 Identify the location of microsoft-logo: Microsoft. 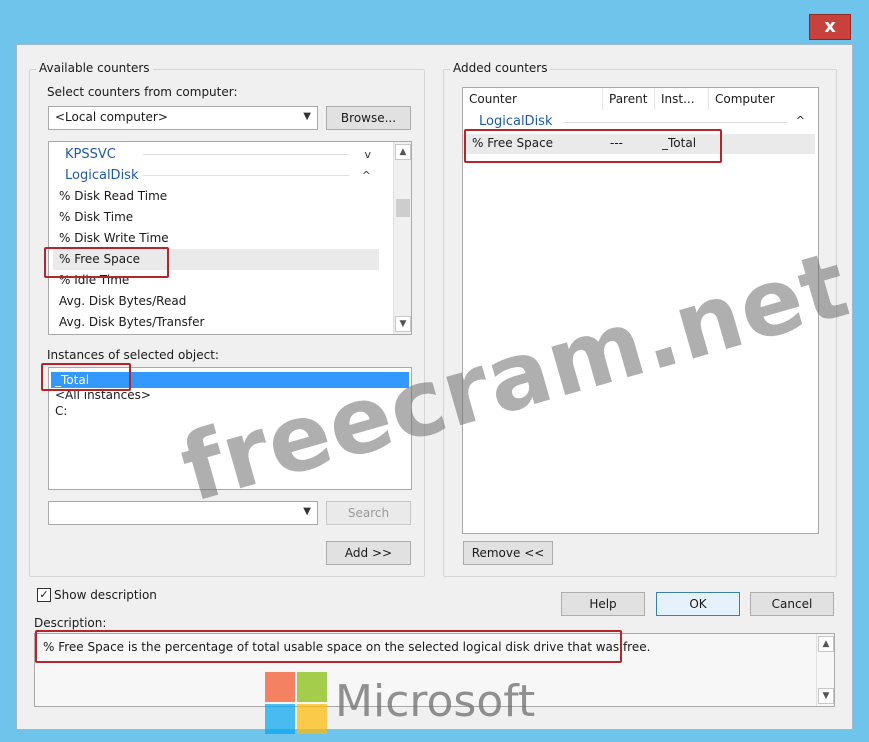
(410, 704).